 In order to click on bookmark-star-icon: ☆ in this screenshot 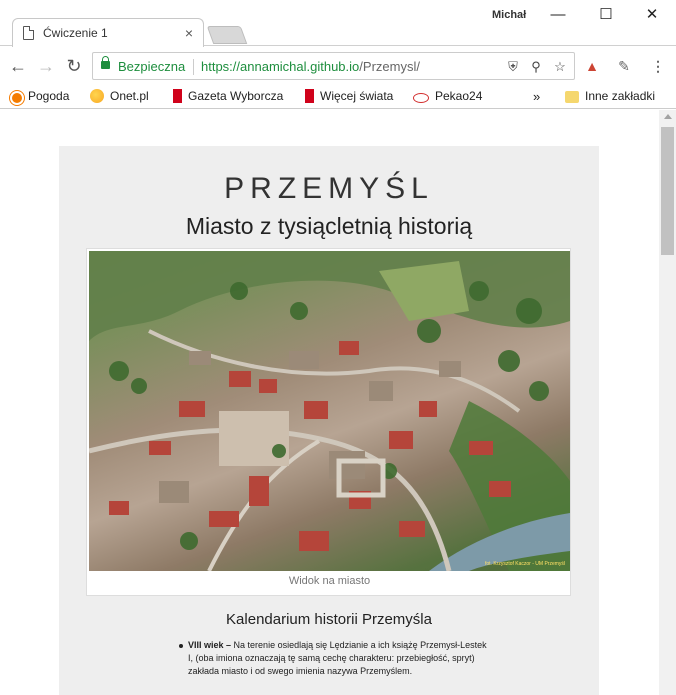, I will do `click(560, 67)`.